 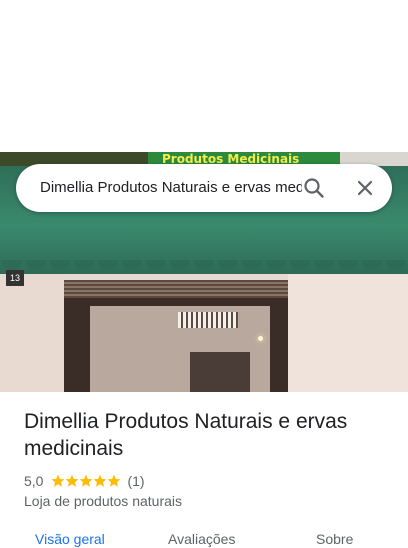 What do you see at coordinates (201, 539) in the screenshot?
I see `tab-reviews: Avaliações` at bounding box center [201, 539].